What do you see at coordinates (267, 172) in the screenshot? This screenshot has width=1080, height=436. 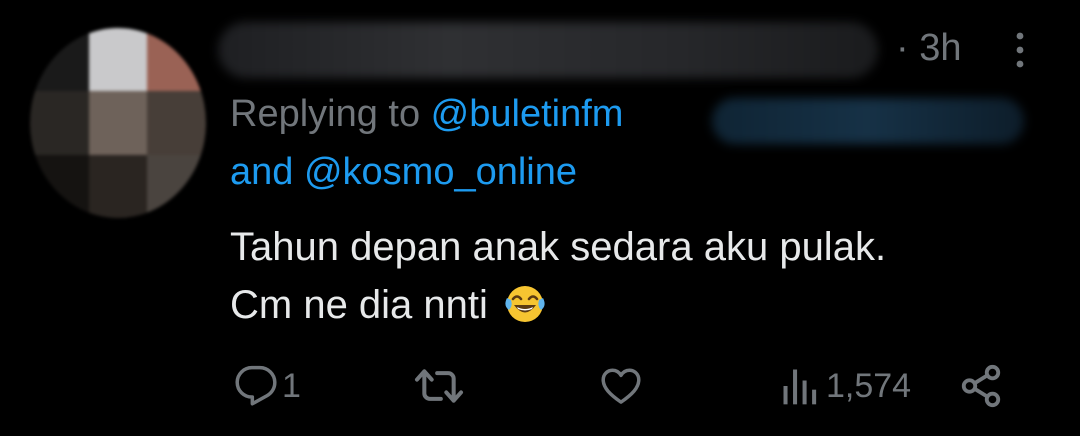 I see `mention-and-label: and` at bounding box center [267, 172].